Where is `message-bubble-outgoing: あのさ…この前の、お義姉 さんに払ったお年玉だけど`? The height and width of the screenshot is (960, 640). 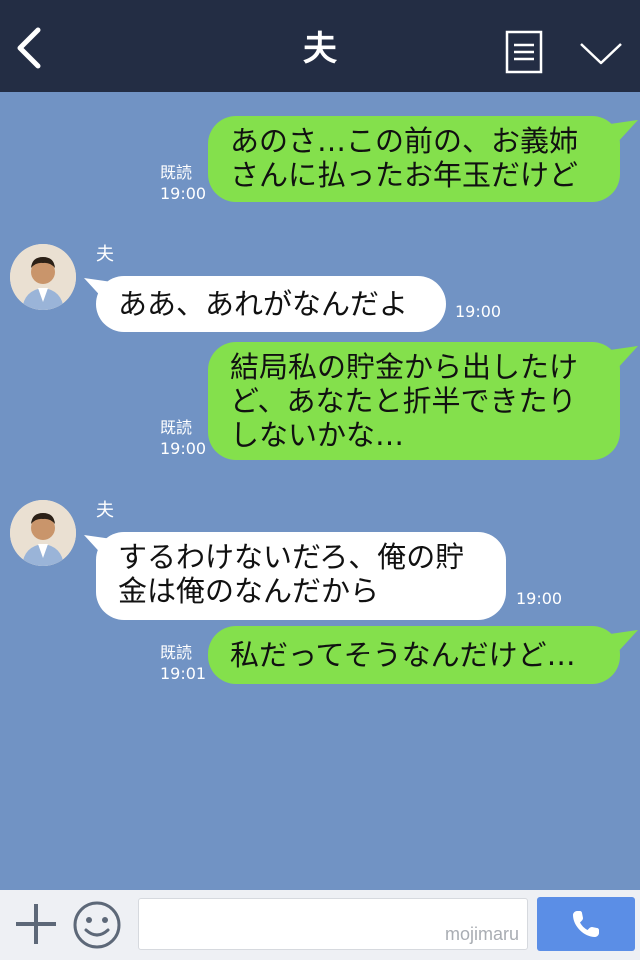
message-bubble-outgoing: あのさ…この前の、お義姉 さんに払ったお年玉だけど is located at coordinates (414, 159).